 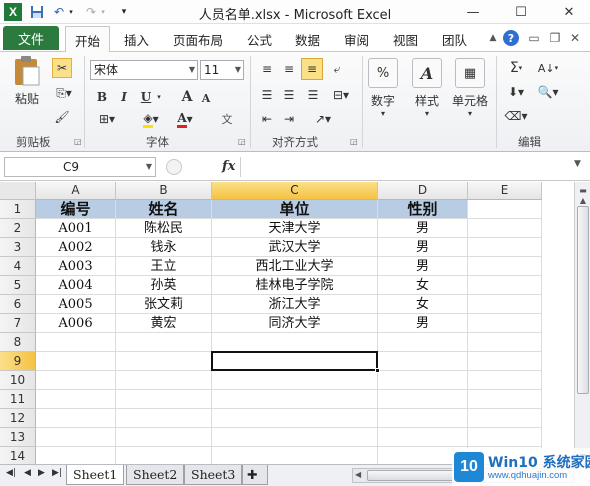 I want to click on decrease-indent-icon: ⇤, so click(x=267, y=119).